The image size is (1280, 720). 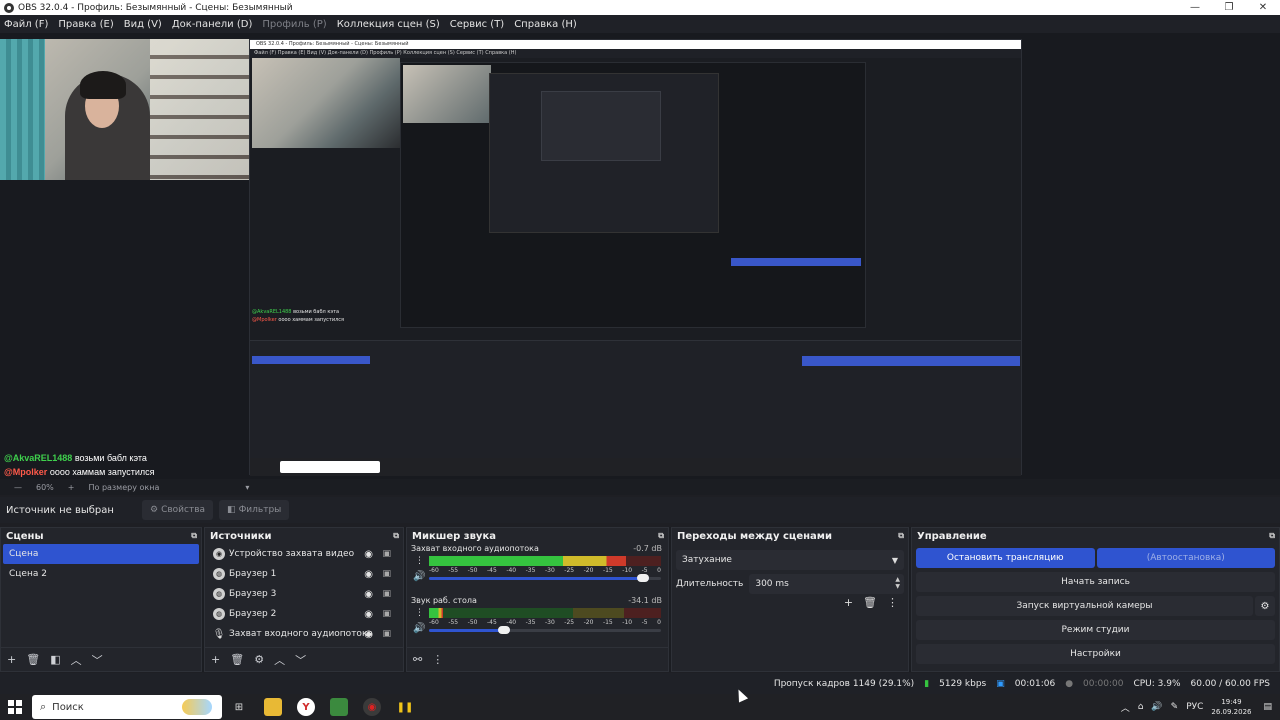 What do you see at coordinates (45, 487) in the screenshot?
I see `zoom-level: 60%` at bounding box center [45, 487].